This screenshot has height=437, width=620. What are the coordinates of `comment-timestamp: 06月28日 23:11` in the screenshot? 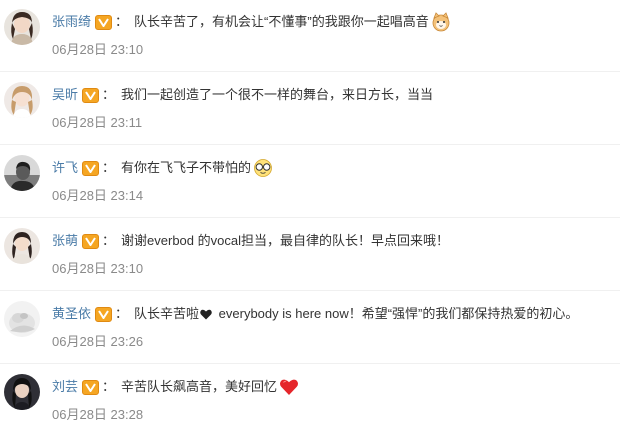 It's located at (97, 122).